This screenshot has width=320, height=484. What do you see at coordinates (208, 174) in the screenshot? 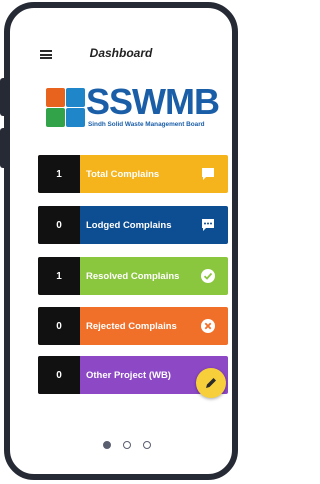
I see `chat-bubble-icon` at bounding box center [208, 174].